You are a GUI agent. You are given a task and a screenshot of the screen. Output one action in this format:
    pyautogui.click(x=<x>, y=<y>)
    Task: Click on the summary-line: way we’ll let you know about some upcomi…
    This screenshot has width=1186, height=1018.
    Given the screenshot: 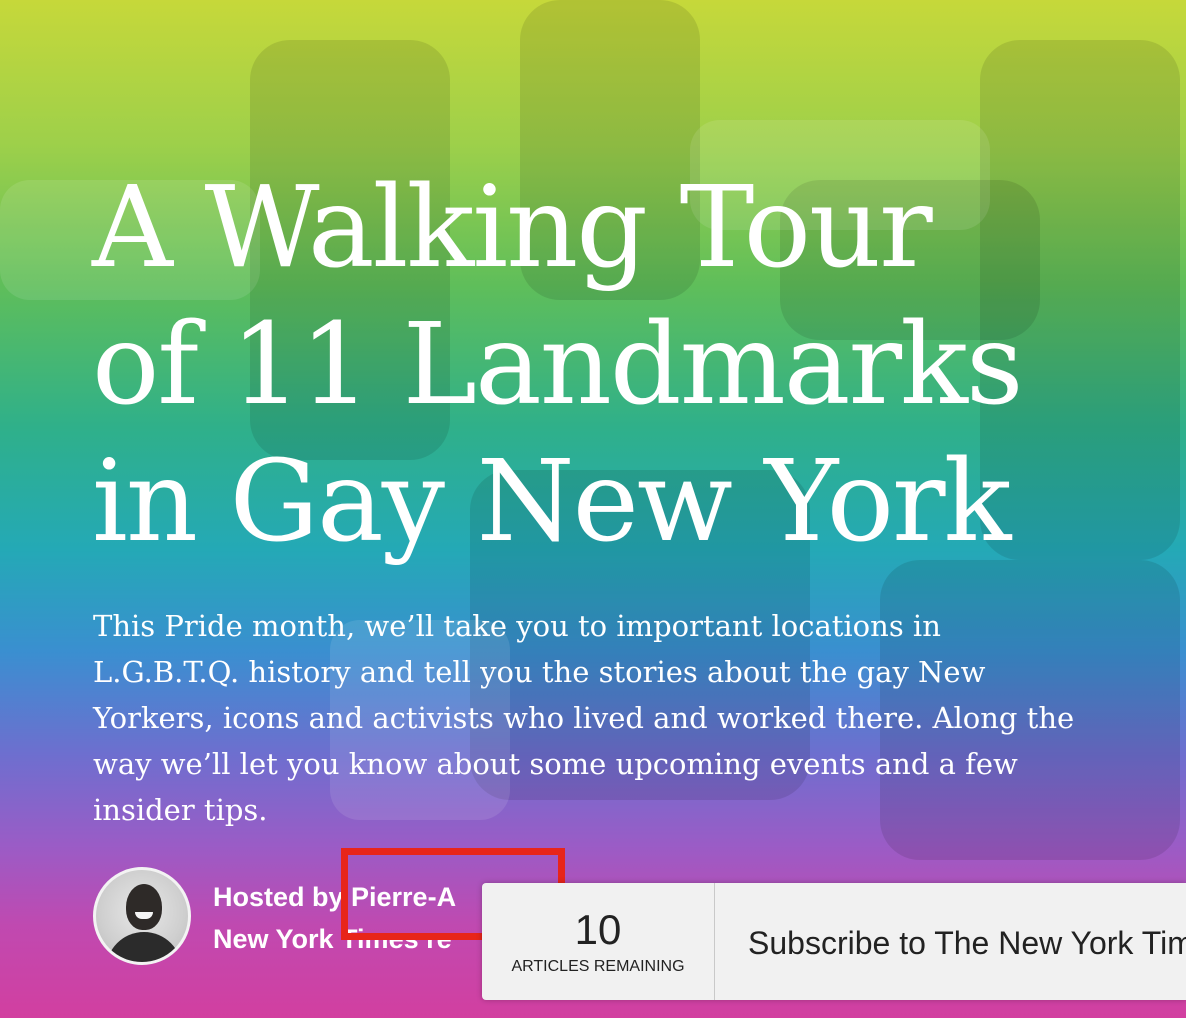 What is the action you would take?
    pyautogui.click(x=555, y=764)
    